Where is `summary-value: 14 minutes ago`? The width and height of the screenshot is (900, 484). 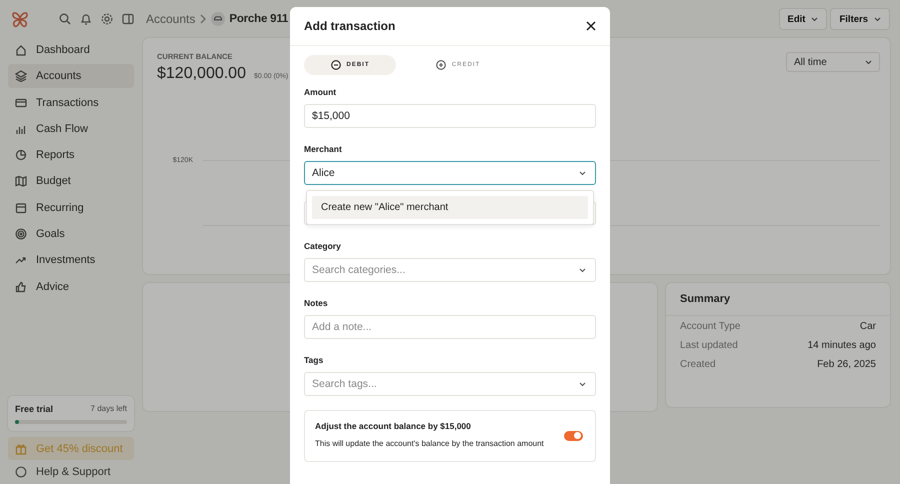 summary-value: 14 minutes ago is located at coordinates (842, 345).